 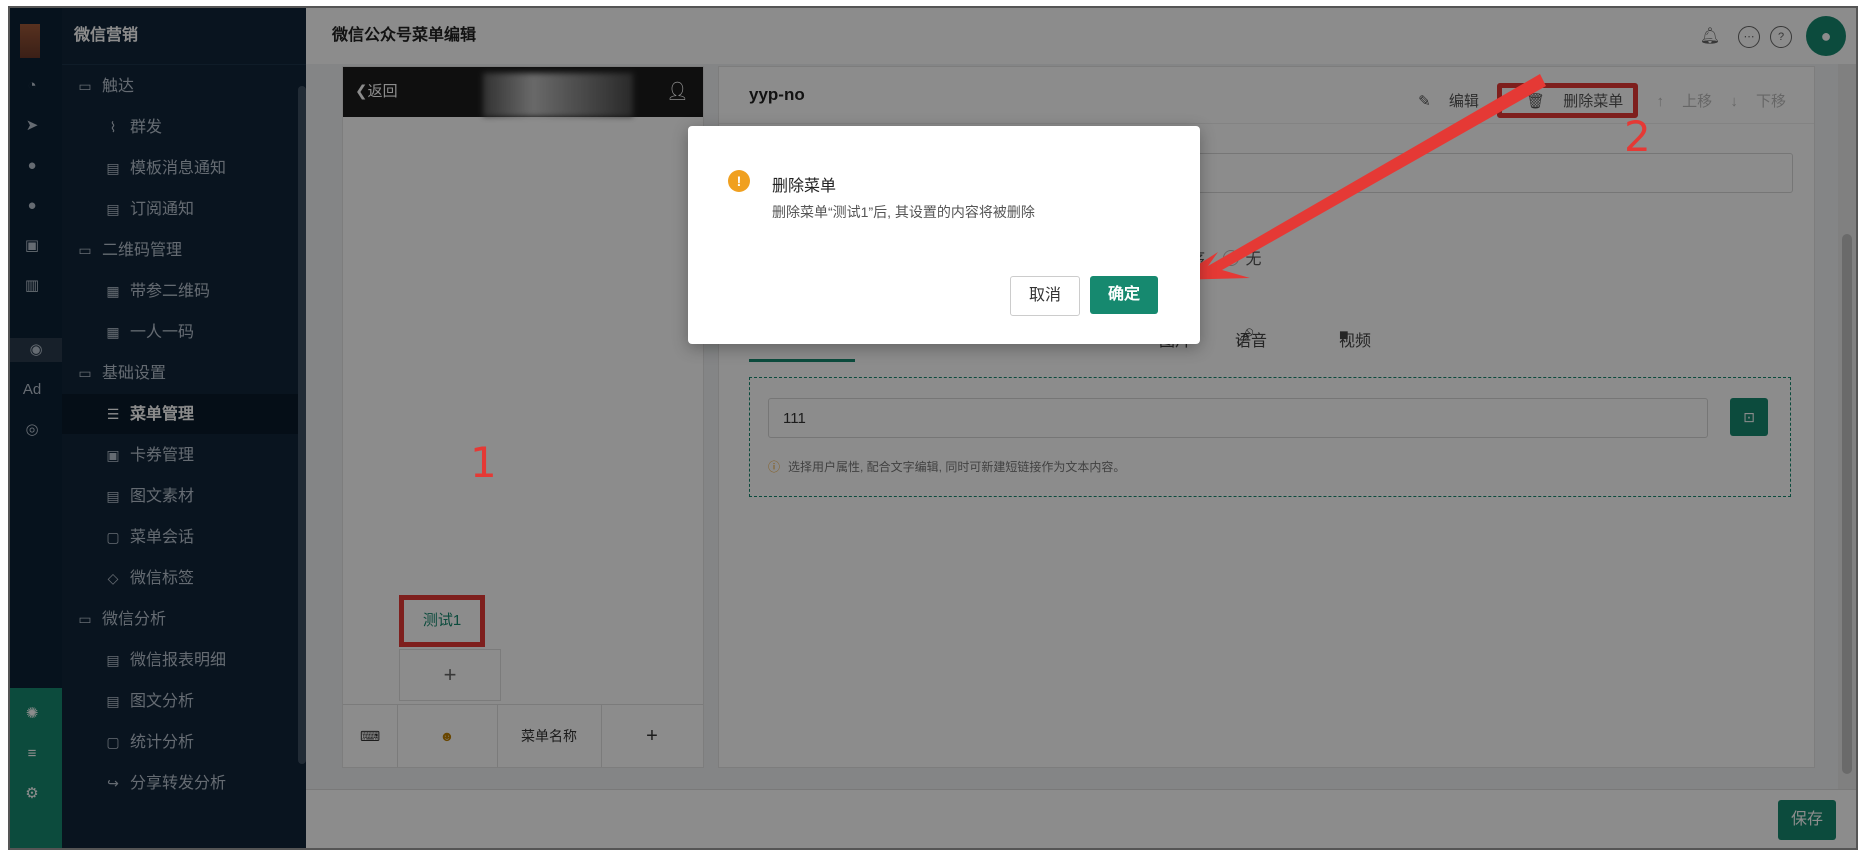 What do you see at coordinates (1124, 295) in the screenshot?
I see `confirm-button: 确定` at bounding box center [1124, 295].